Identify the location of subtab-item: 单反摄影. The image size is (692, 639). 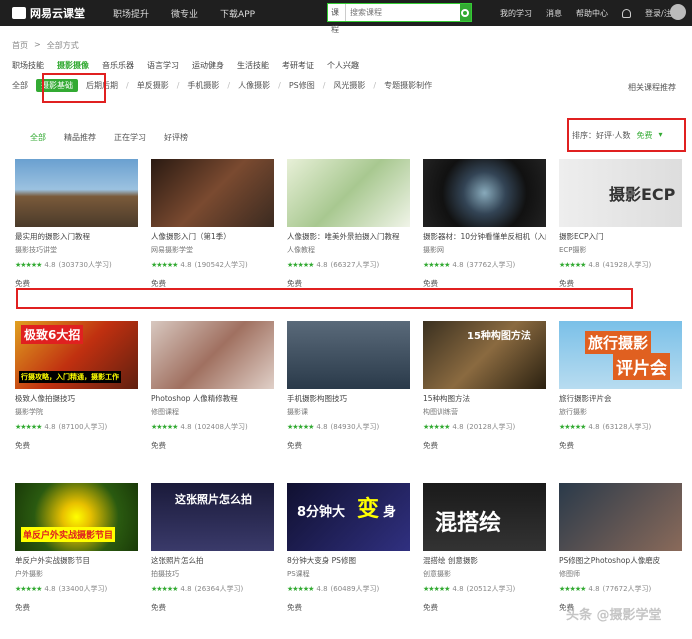
(153, 85).